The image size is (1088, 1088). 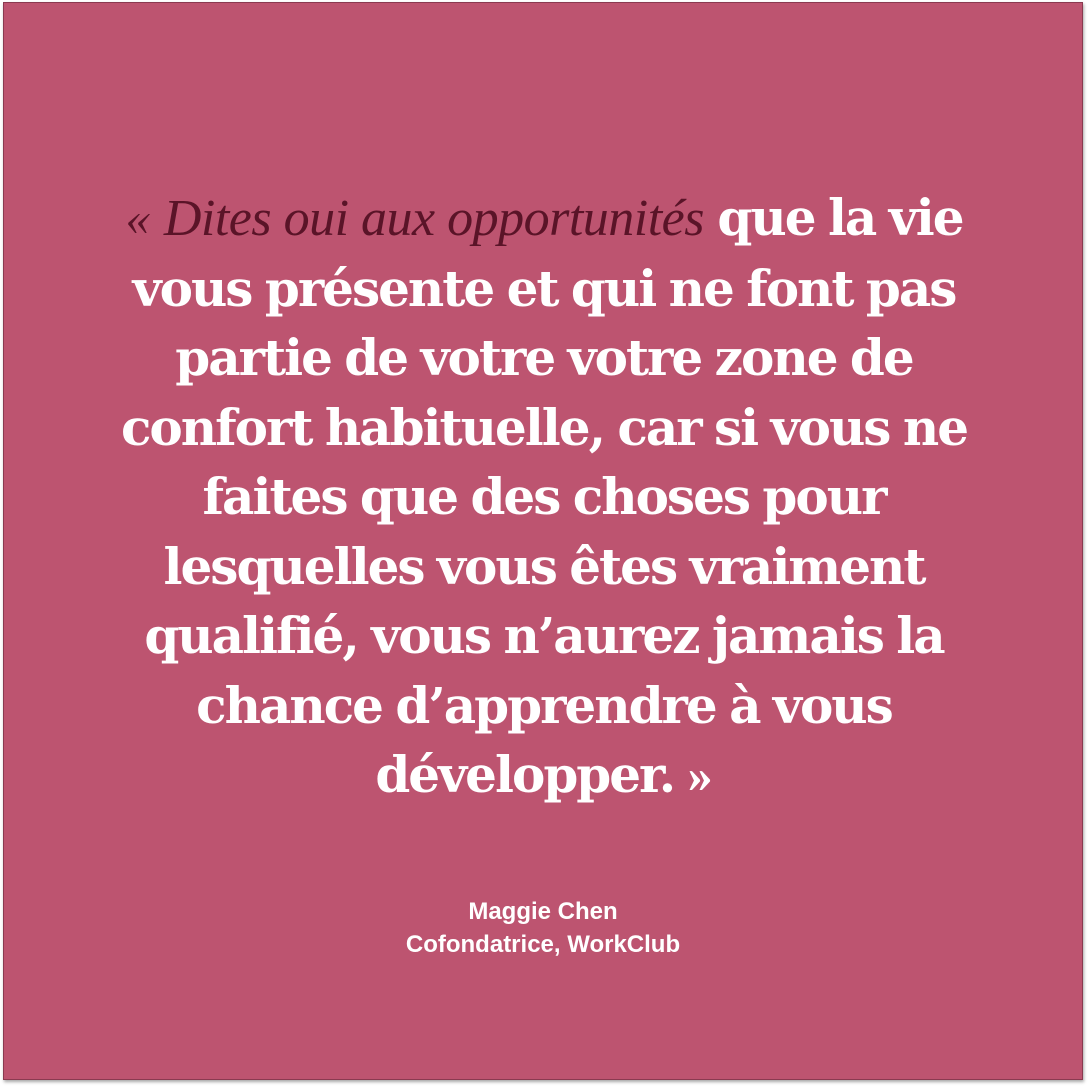 I want to click on close-quote-mark: », so click(x=700, y=775).